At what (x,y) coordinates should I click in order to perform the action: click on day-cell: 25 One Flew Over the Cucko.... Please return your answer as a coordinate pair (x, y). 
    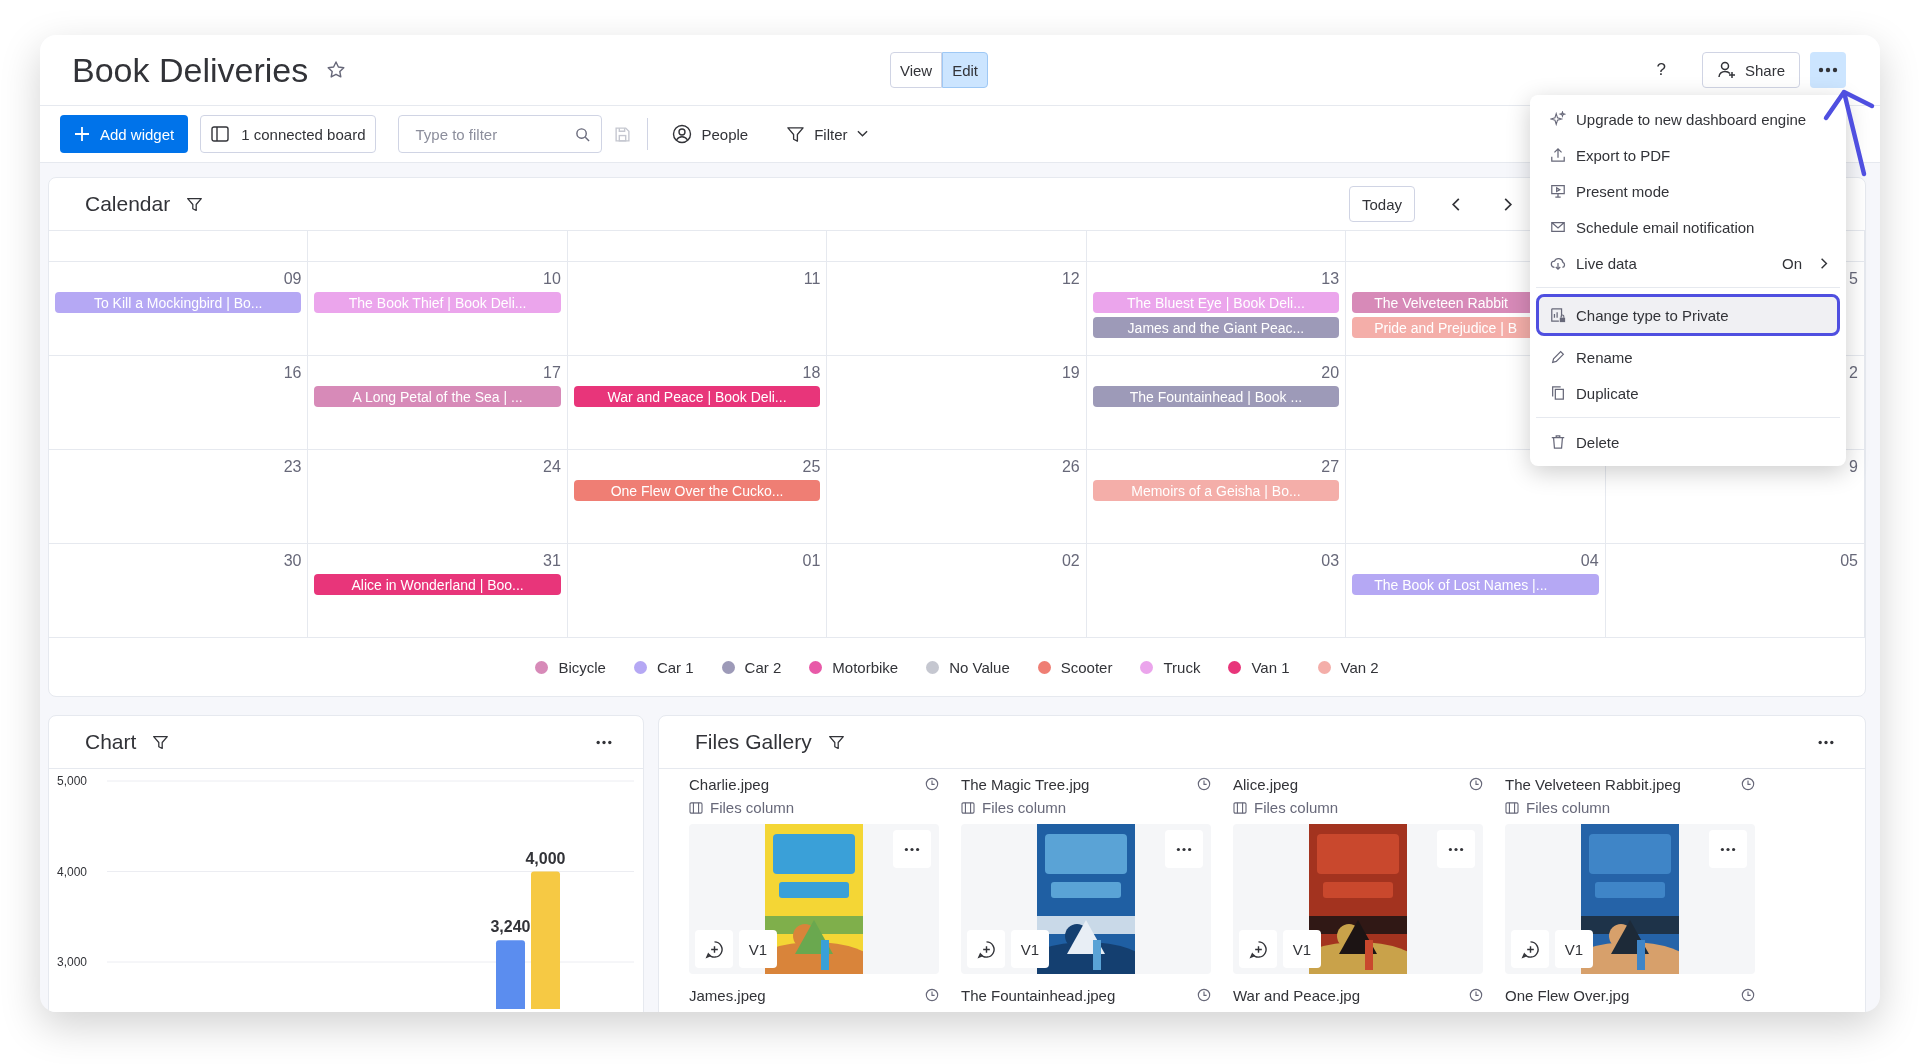
    Looking at the image, I should click on (697, 497).